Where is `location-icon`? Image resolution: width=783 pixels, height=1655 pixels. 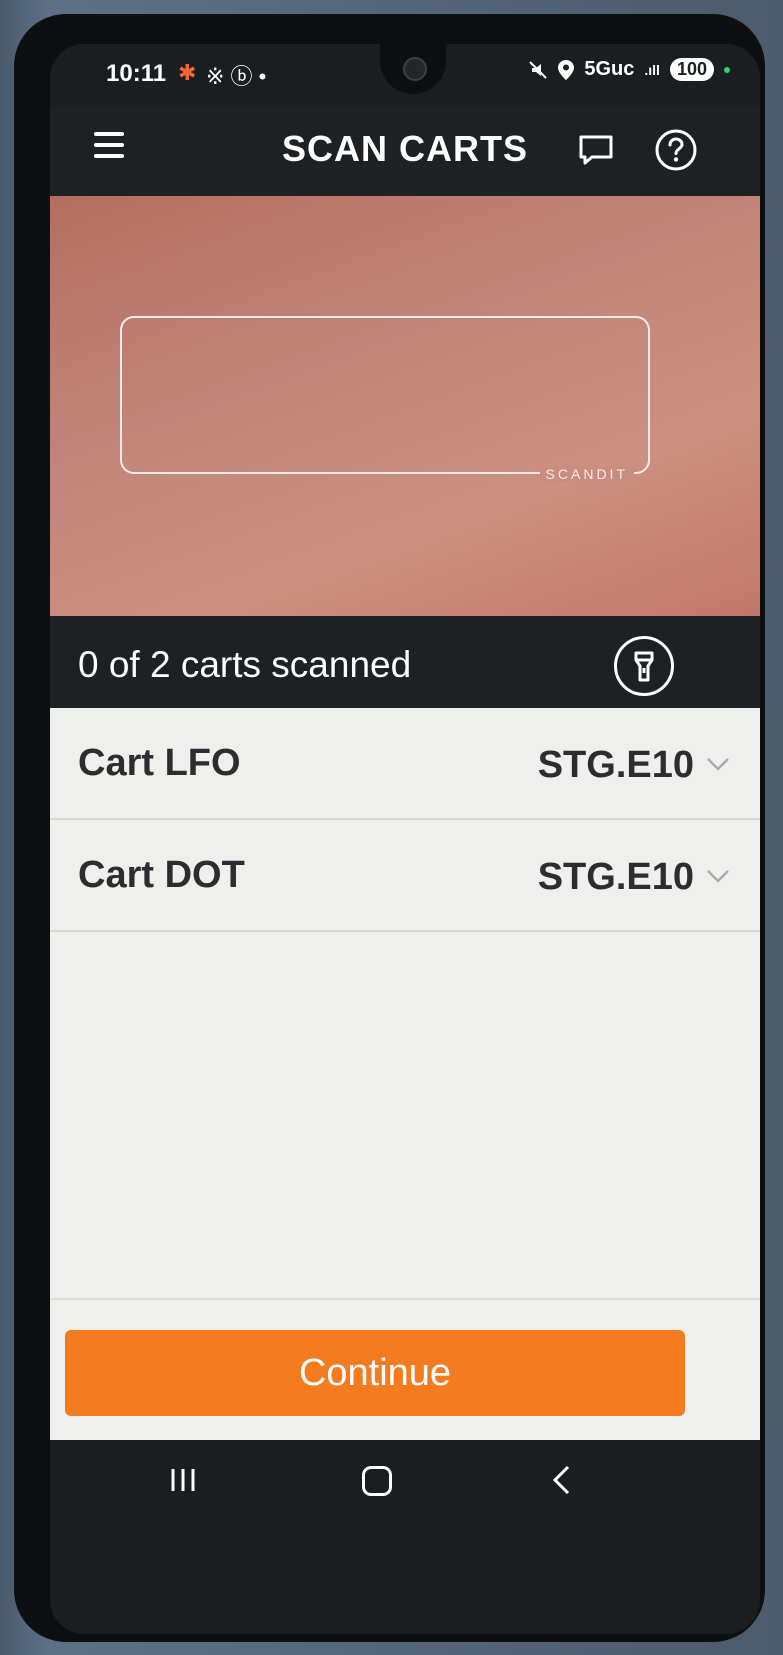
location-icon is located at coordinates (566, 69).